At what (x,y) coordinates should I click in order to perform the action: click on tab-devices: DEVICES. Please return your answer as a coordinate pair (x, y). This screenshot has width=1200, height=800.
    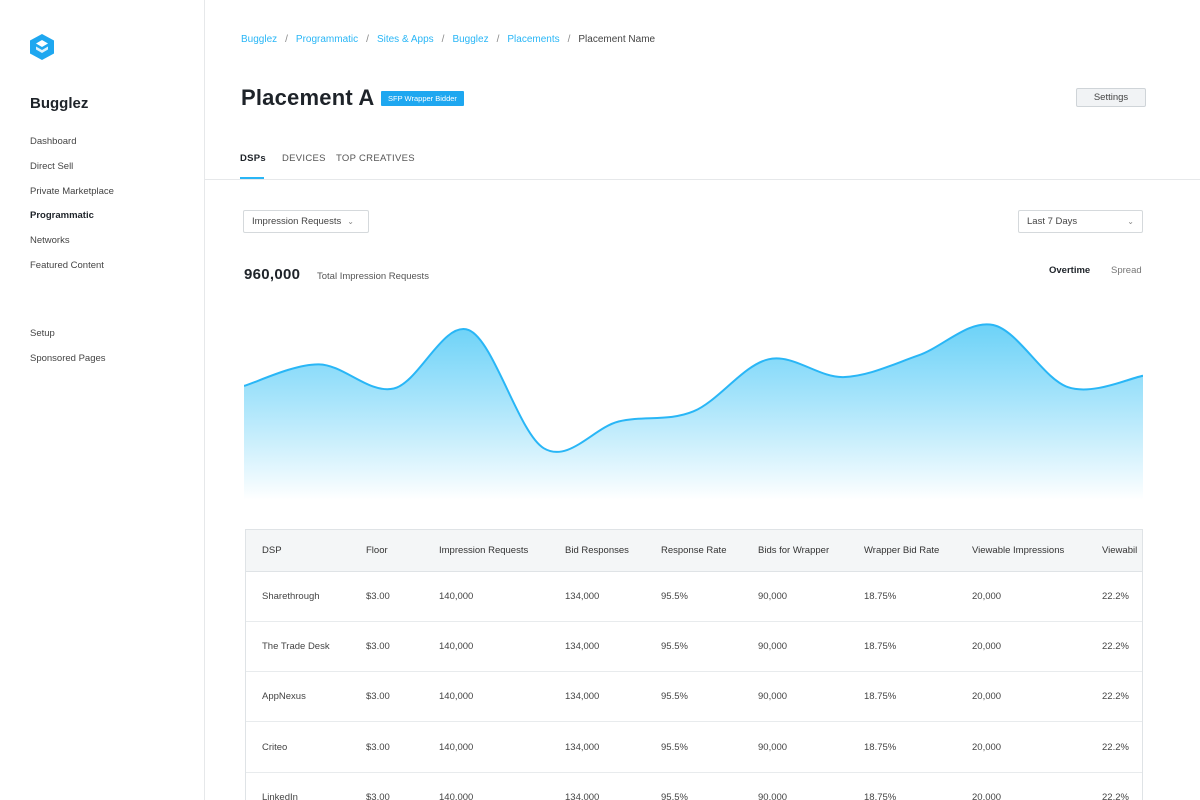
    Looking at the image, I should click on (304, 158).